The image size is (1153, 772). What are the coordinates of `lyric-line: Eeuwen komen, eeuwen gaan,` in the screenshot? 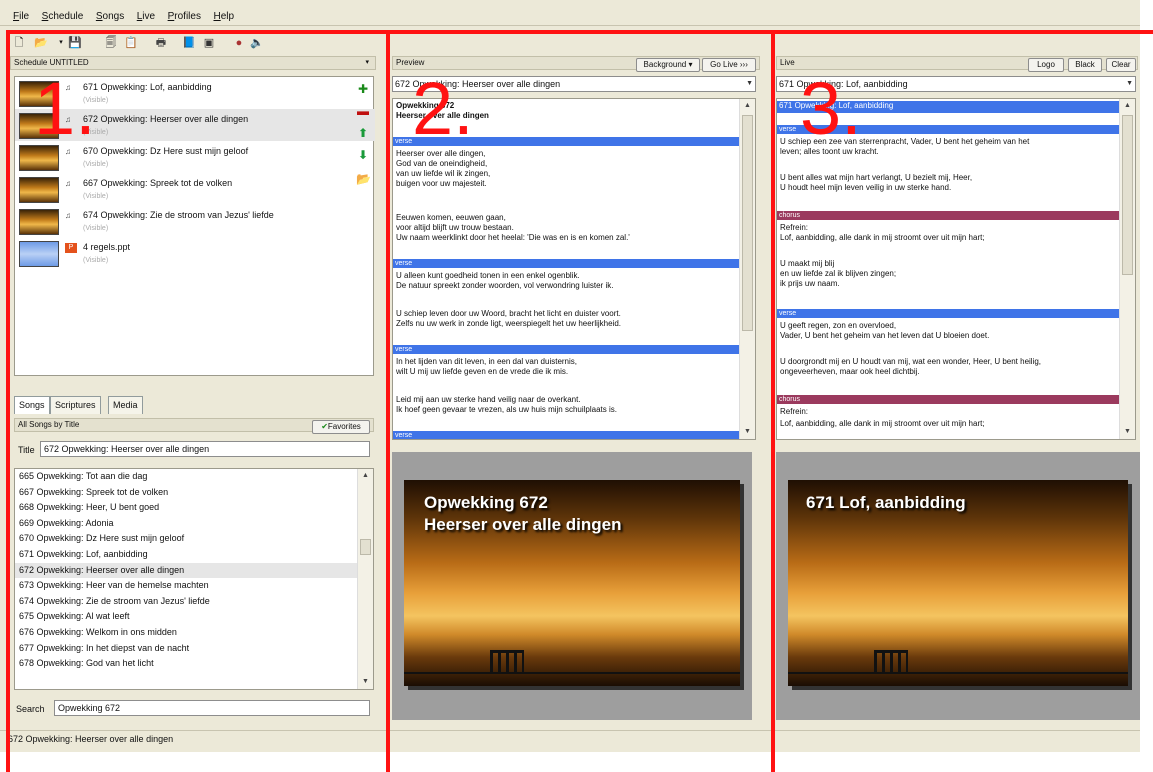 It's located at (451, 217).